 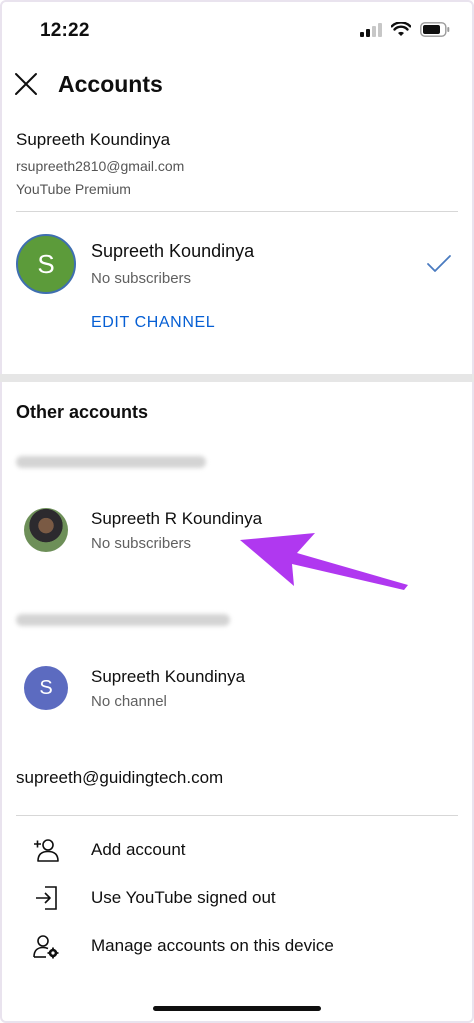 What do you see at coordinates (371, 29) in the screenshot?
I see `cellular-signal-icon` at bounding box center [371, 29].